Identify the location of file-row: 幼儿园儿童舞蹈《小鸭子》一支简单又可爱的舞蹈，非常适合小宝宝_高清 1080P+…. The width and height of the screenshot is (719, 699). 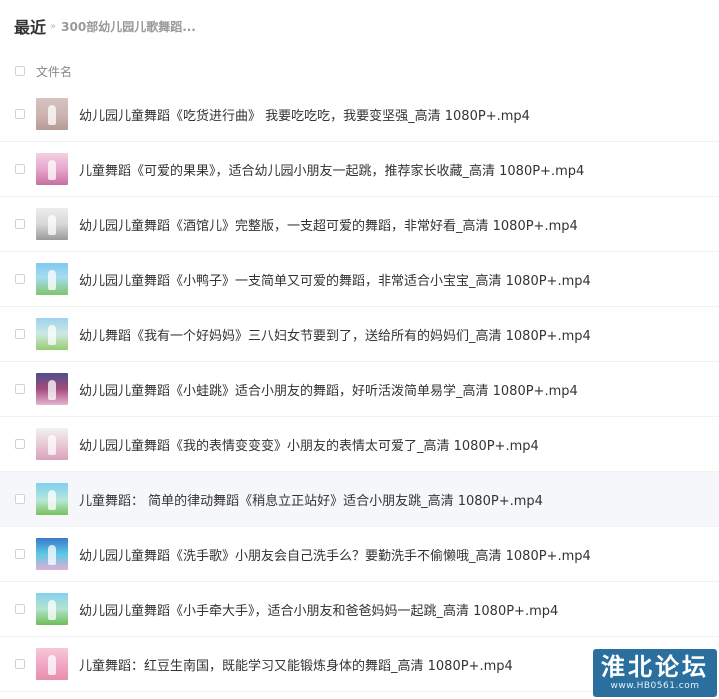
(359, 279).